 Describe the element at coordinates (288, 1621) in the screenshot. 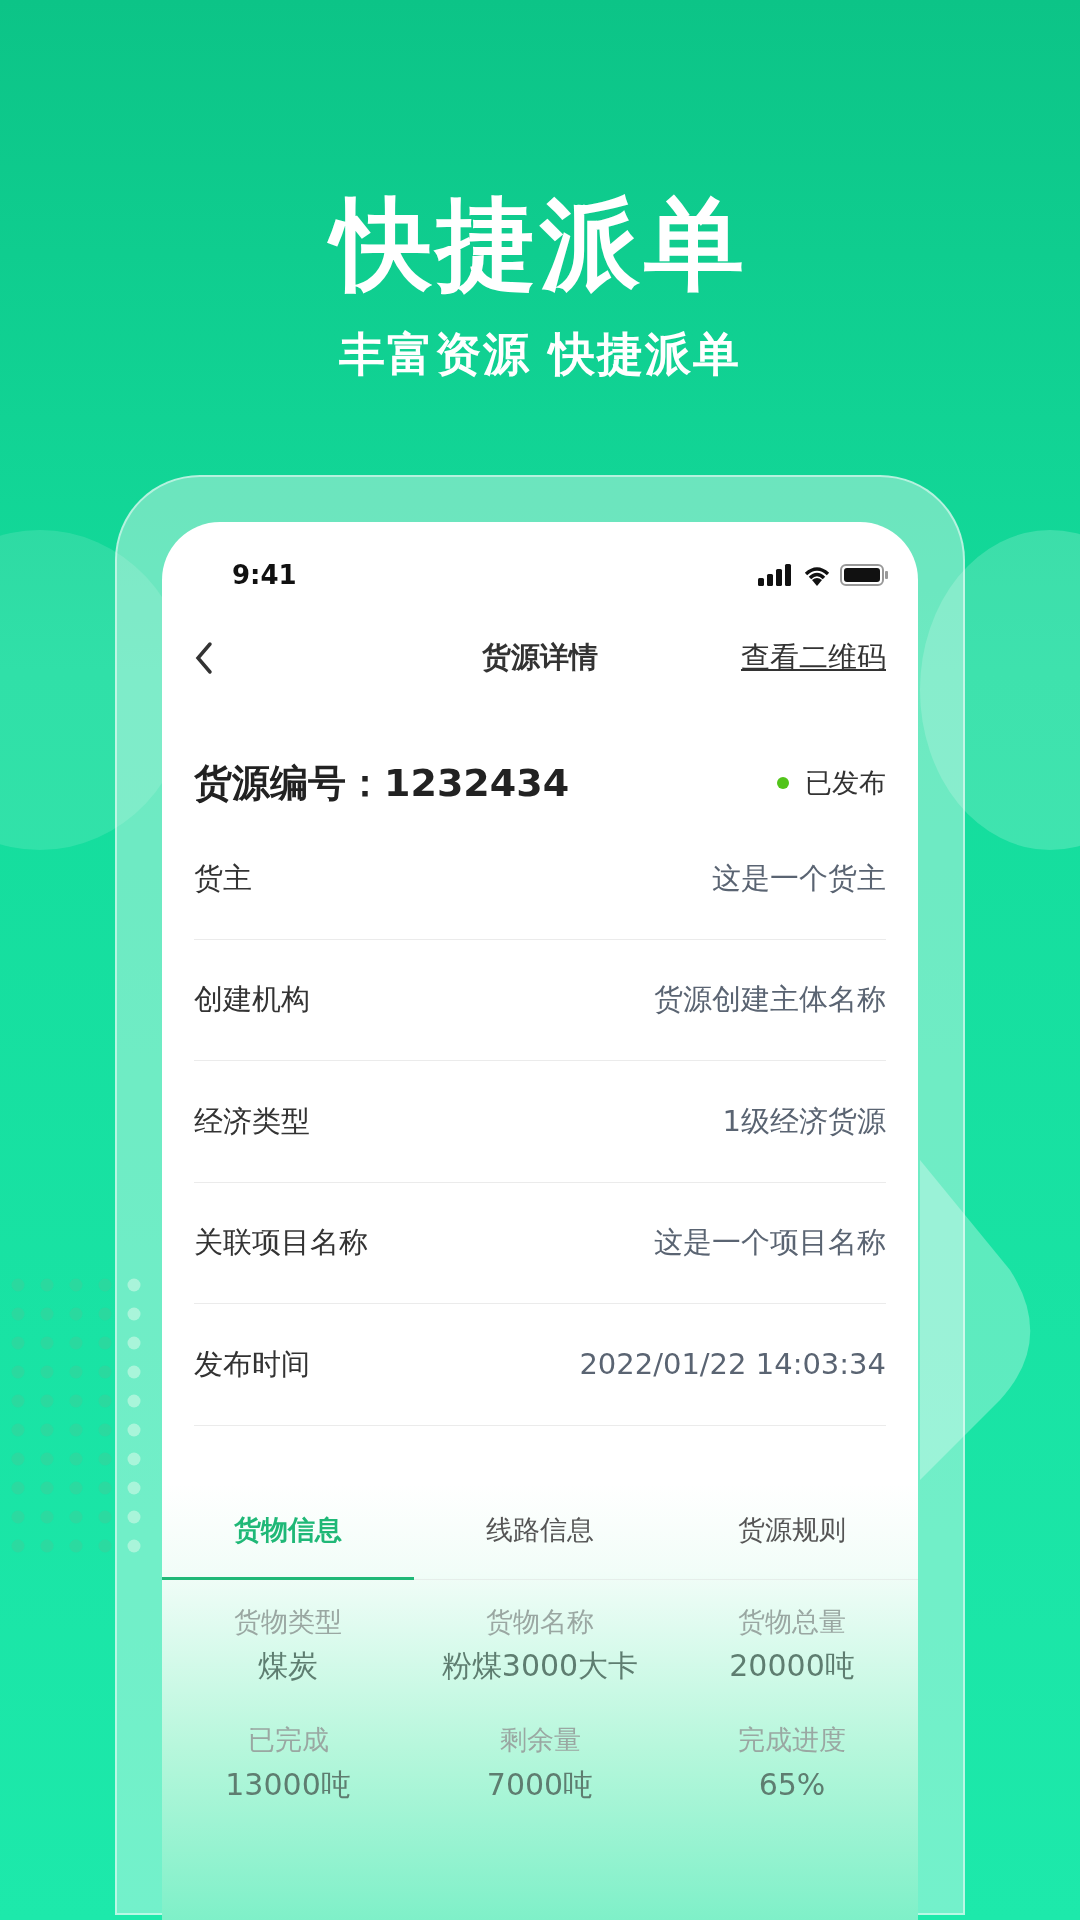

I see `info-label: 货物类型` at that location.